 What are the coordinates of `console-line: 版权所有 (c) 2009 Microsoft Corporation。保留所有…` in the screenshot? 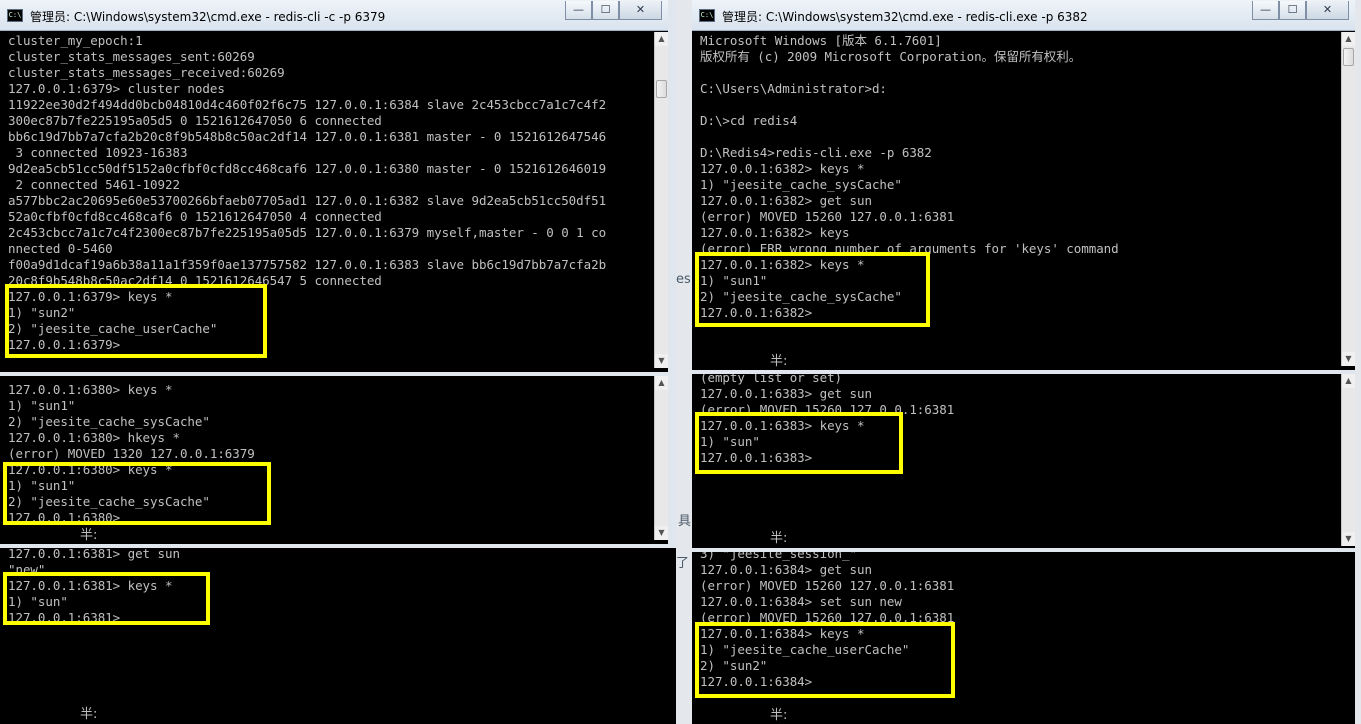 It's located at (891, 56).